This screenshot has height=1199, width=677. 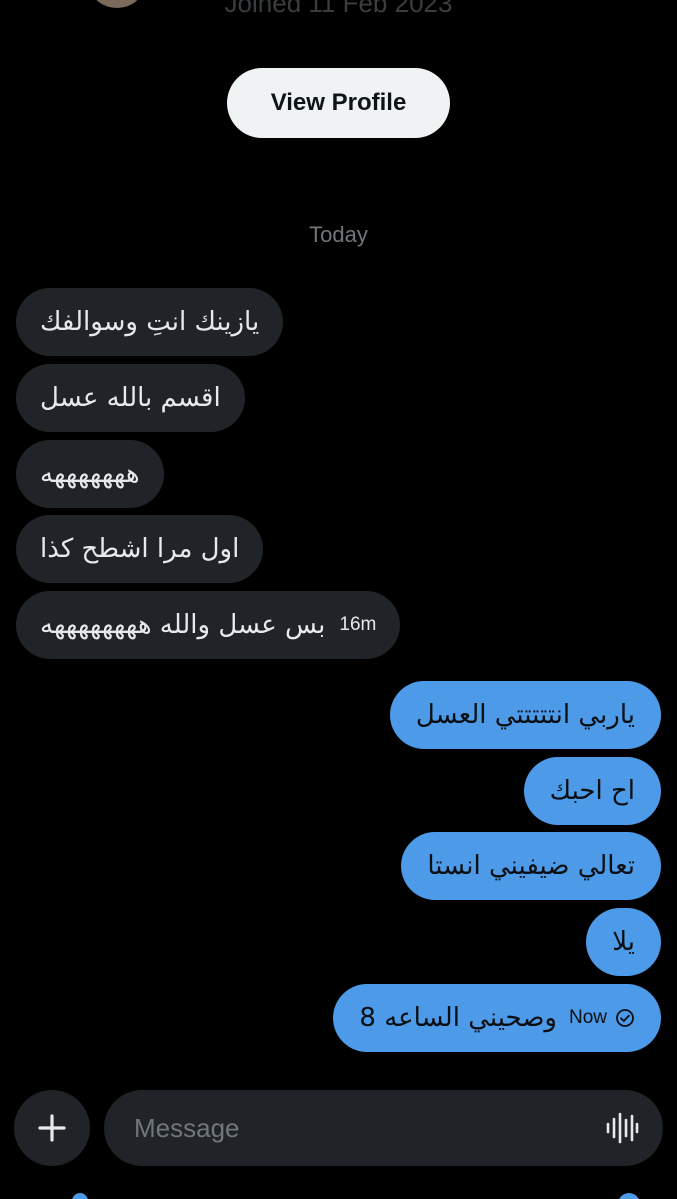 I want to click on message-text: ياربي انتتتتتي العسل, so click(x=525, y=715).